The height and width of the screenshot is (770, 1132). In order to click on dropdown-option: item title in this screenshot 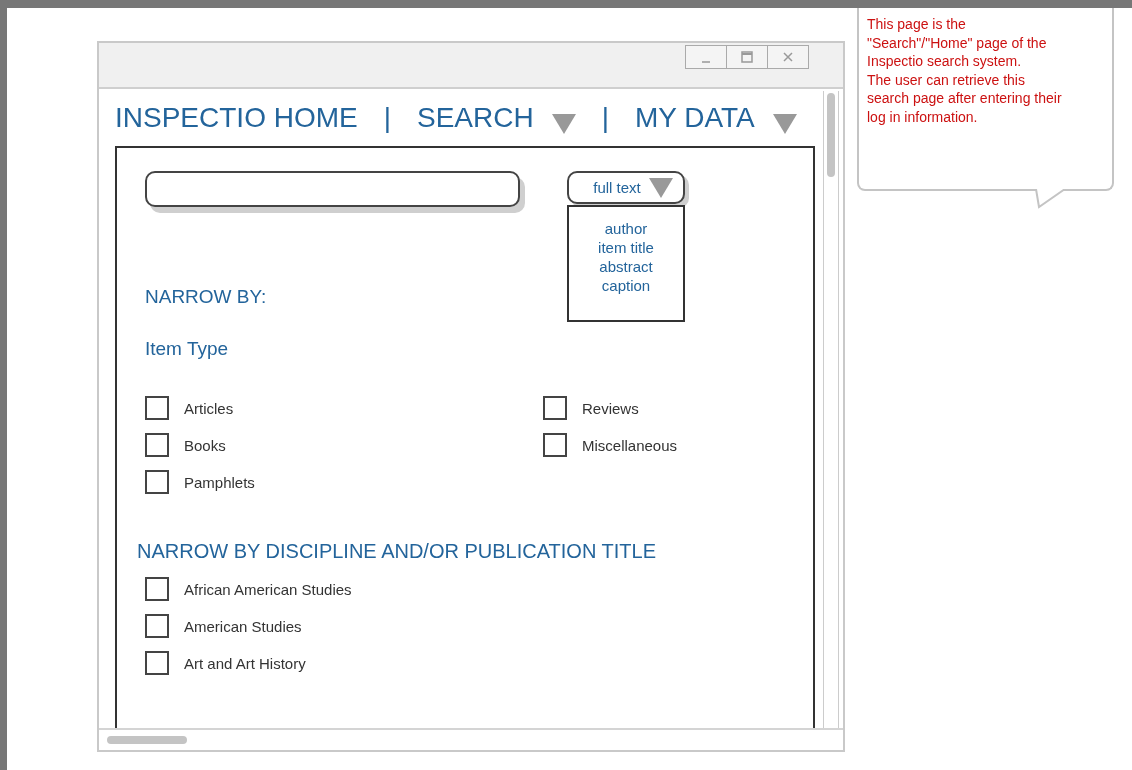, I will do `click(626, 247)`.